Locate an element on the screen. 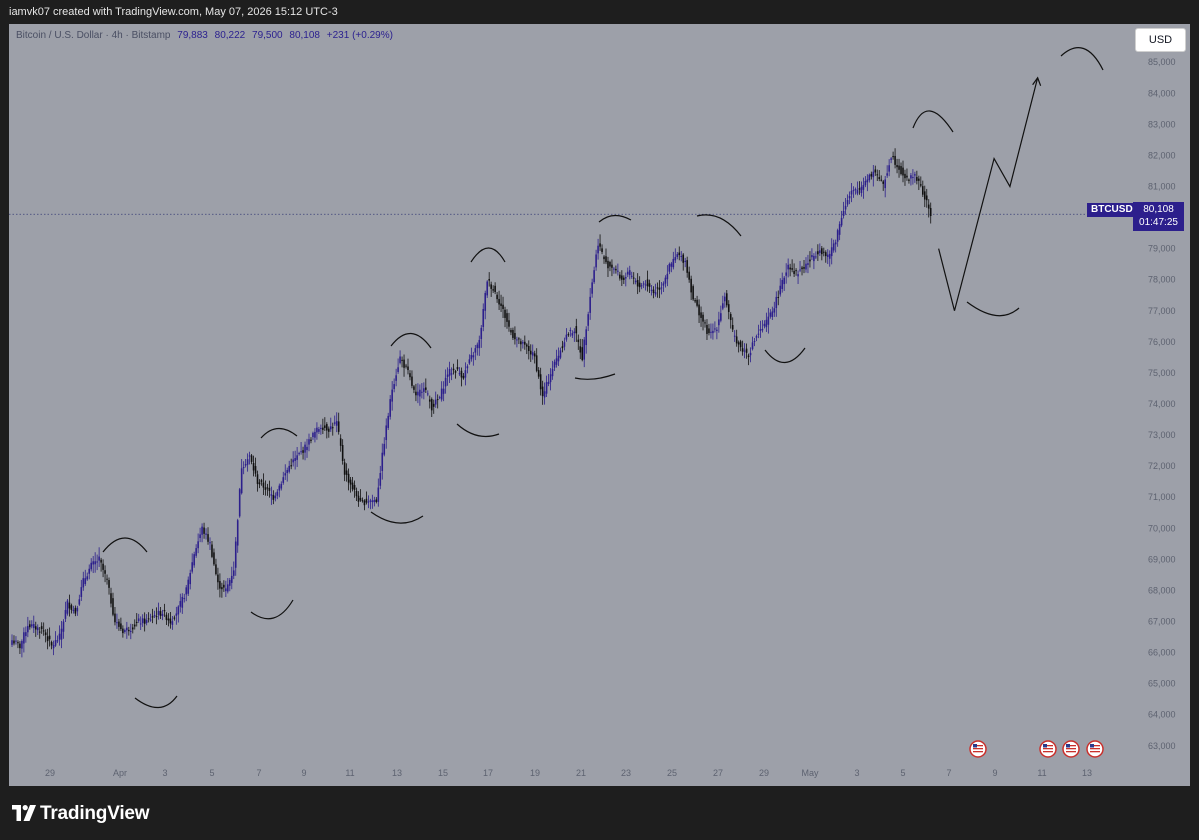 Image resolution: width=1199 pixels, height=840 pixels. y-tick-label: 77,000 is located at coordinates (1162, 311).